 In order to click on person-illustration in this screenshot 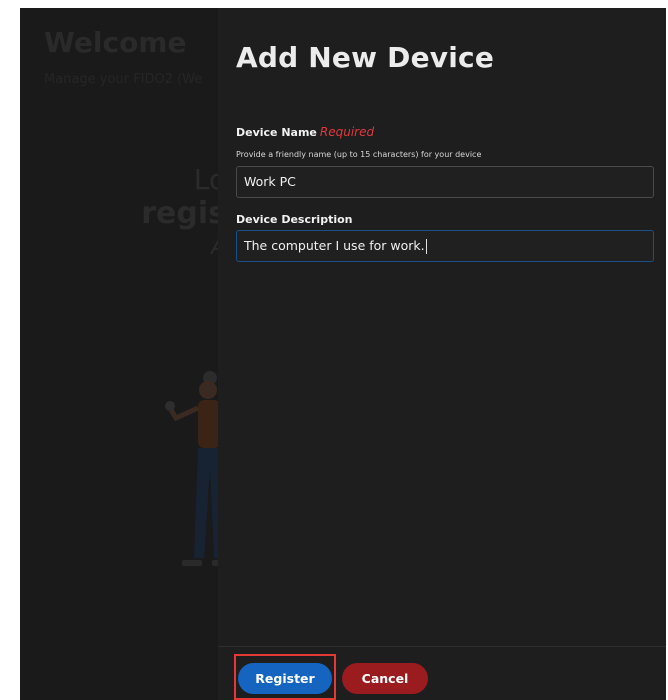, I will do `click(196, 468)`.